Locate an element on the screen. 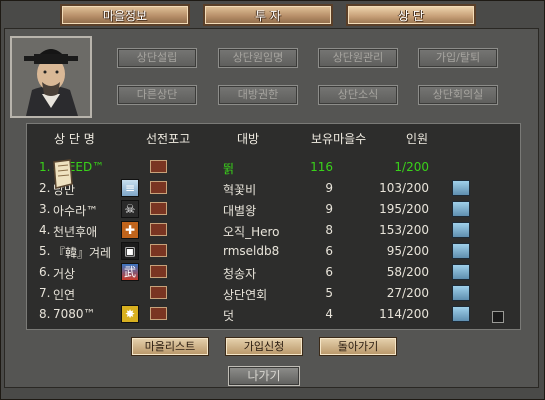 Image resolution: width=545 pixels, height=400 pixels. guild-name: 인연 is located at coordinates (64, 295).